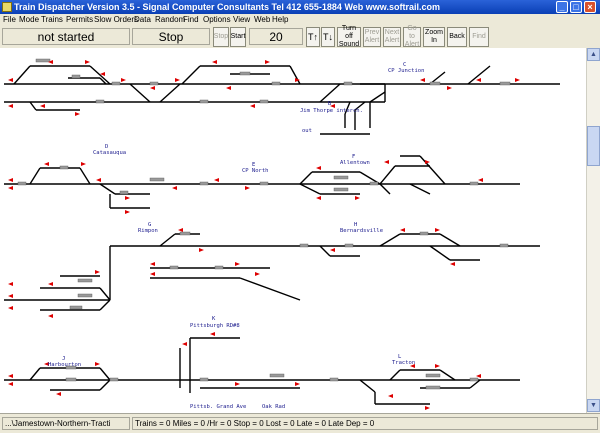  What do you see at coordinates (241, 20) in the screenshot?
I see `menu-view: View` at bounding box center [241, 20].